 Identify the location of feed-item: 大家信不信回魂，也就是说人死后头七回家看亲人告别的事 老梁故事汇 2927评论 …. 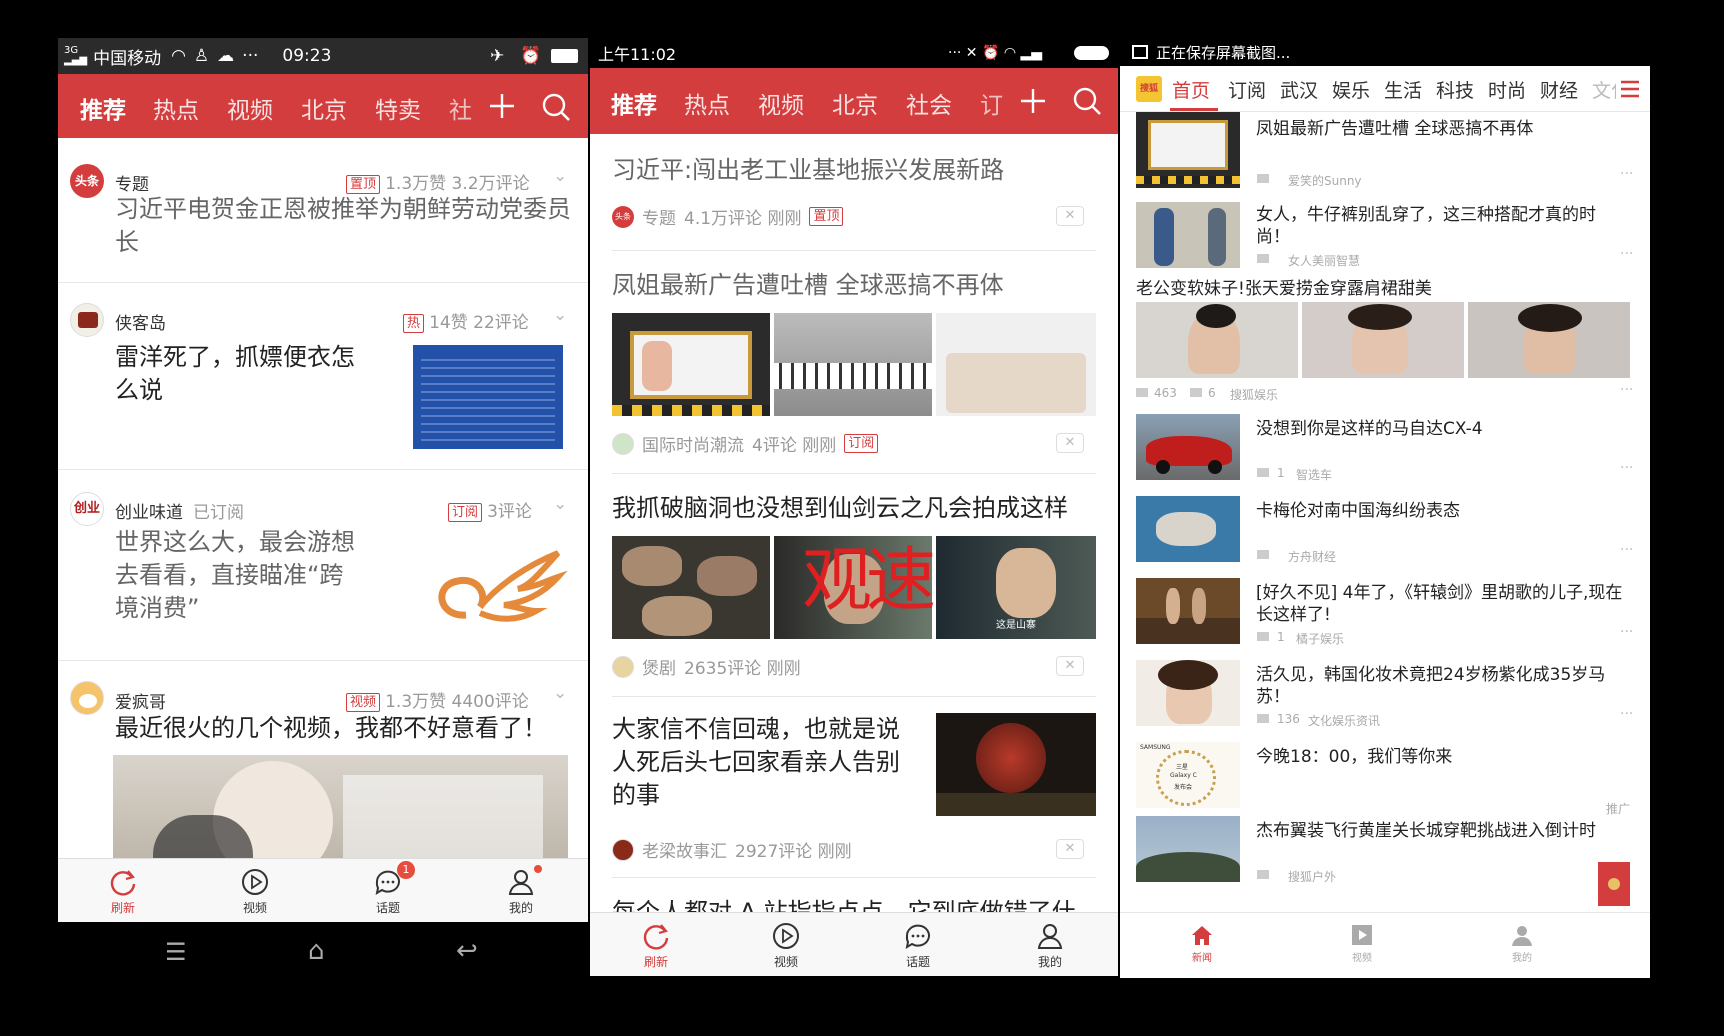
(854, 787).